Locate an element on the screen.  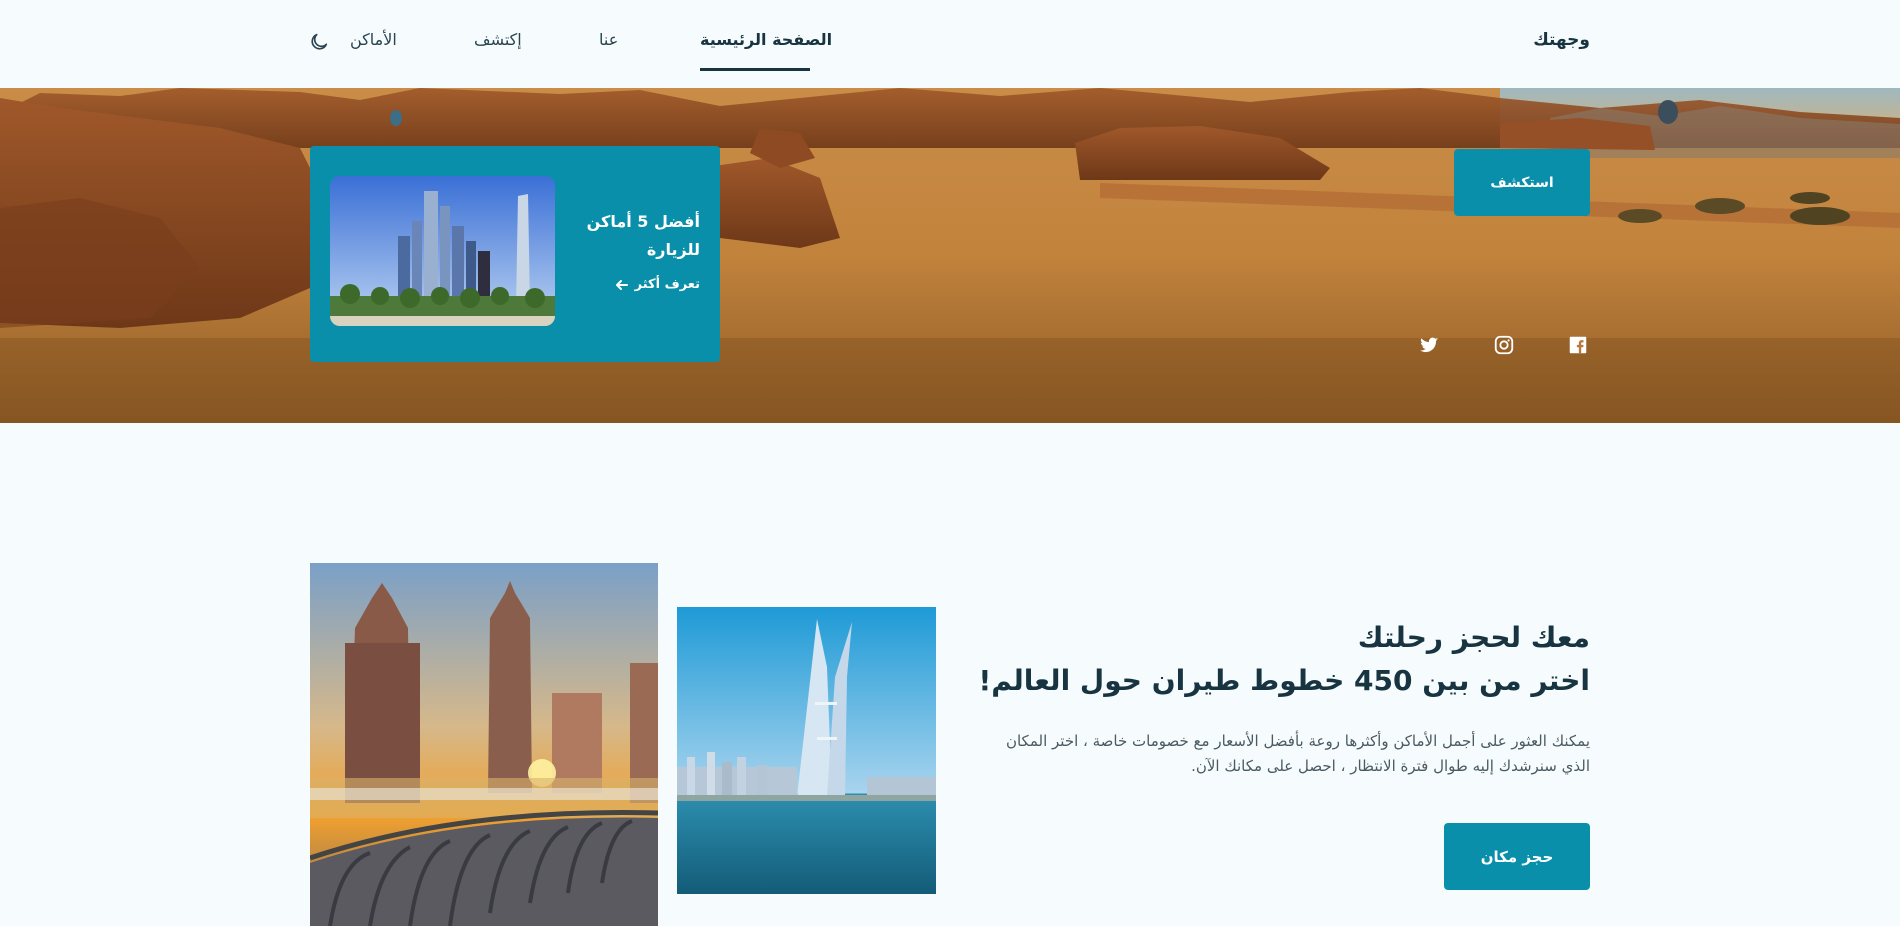
featured-card-title: أفضل 5 أماكن للزيارة is located at coordinates (643, 235).